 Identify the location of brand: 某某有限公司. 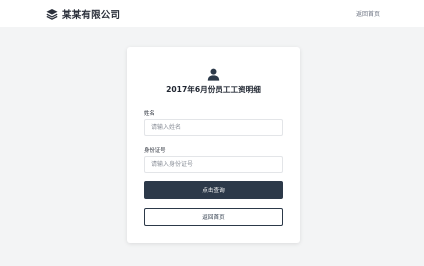
(83, 14).